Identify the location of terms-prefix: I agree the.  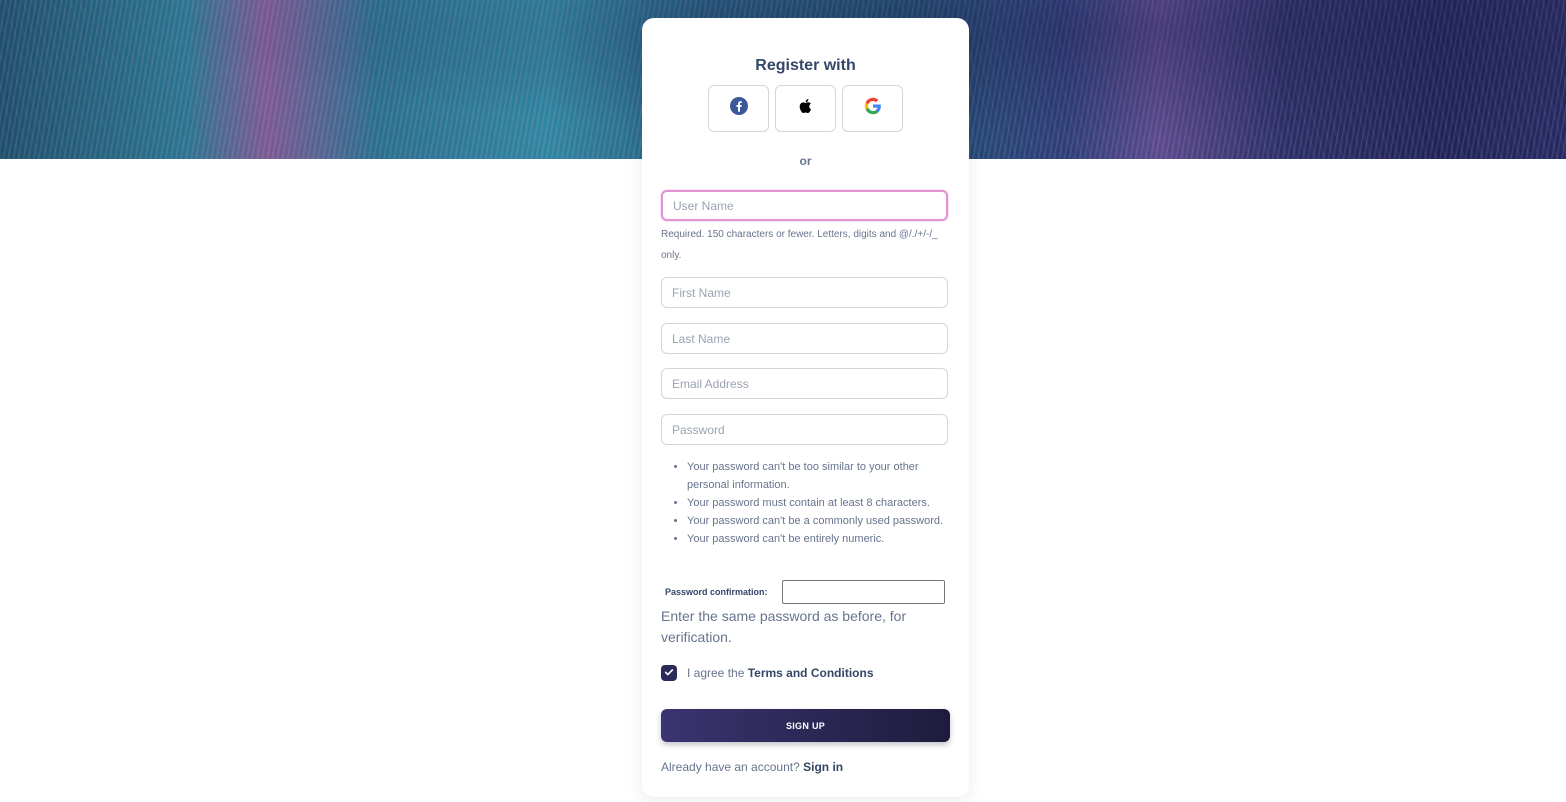
(717, 673).